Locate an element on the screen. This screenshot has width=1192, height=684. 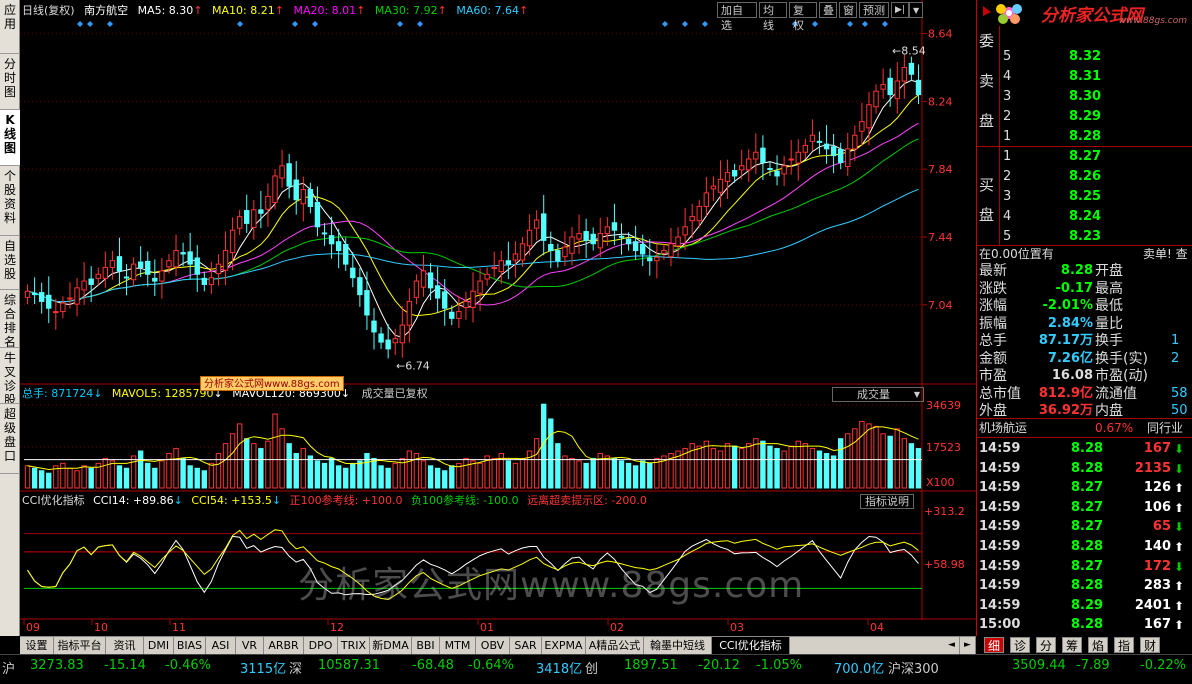
indicator-tab-2: 资讯 is located at coordinates (125, 645).